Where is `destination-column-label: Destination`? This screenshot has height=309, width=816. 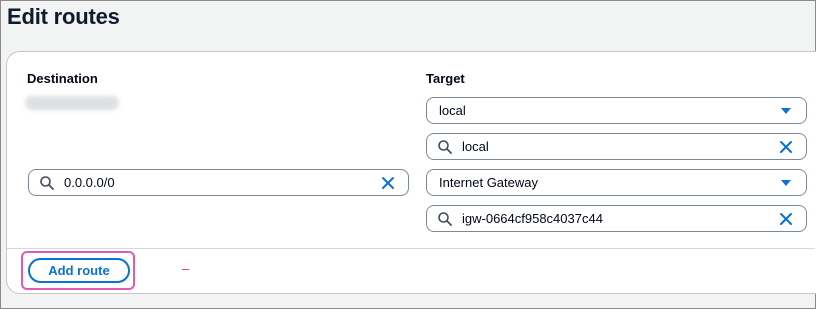
destination-column-label: Destination is located at coordinates (62, 78).